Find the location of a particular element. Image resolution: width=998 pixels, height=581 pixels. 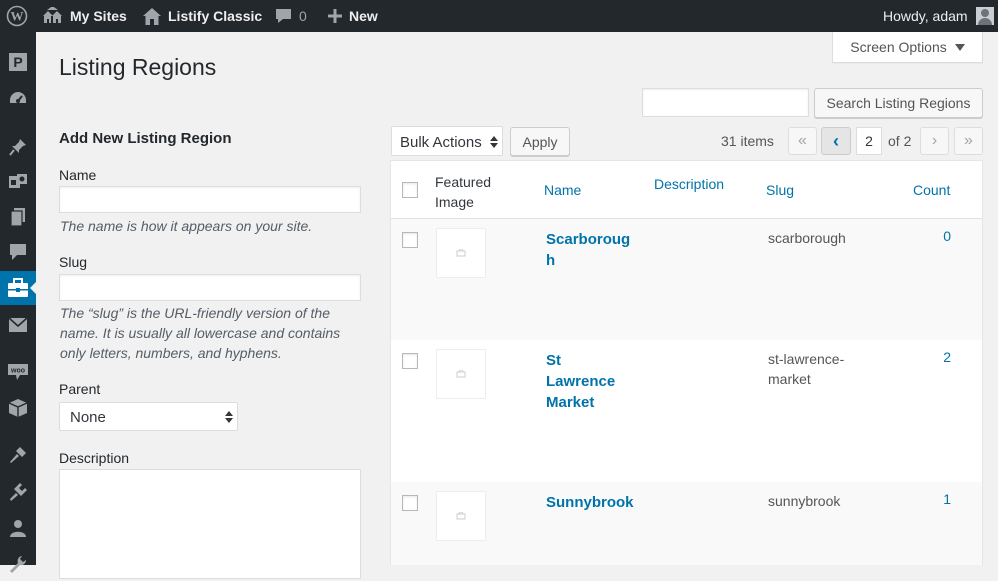

name-column-header: Name is located at coordinates (562, 190).